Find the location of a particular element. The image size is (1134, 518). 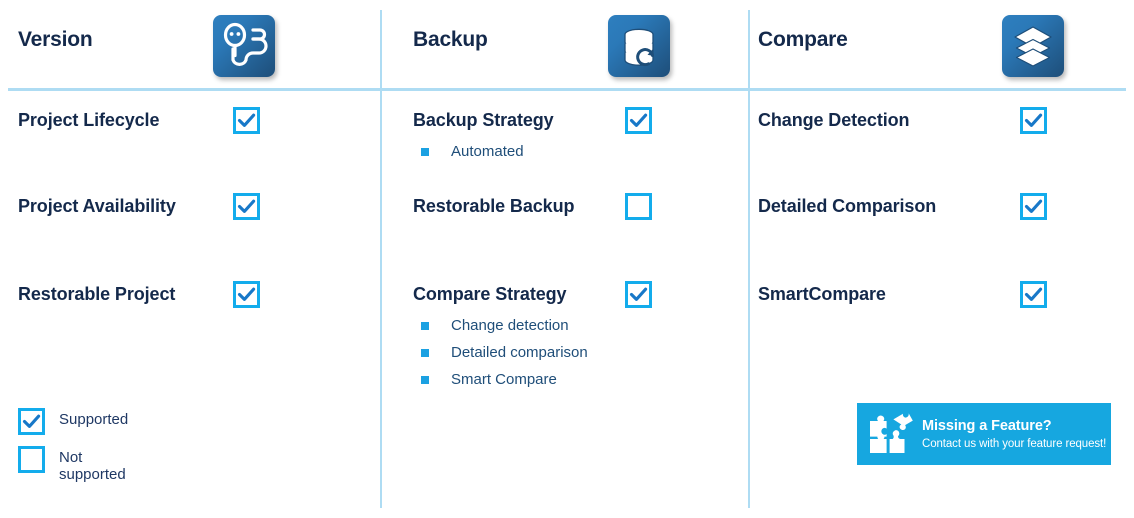

feature-label: Restorable Backup is located at coordinates (494, 206).